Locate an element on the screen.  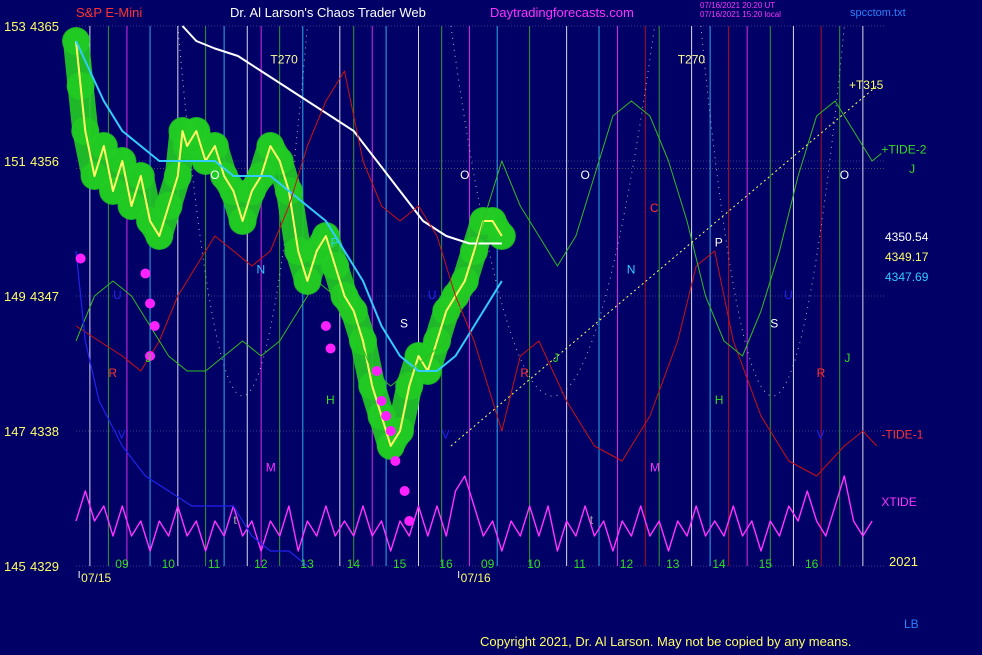
site-link: Daytradingforecasts.com is located at coordinates (562, 12).